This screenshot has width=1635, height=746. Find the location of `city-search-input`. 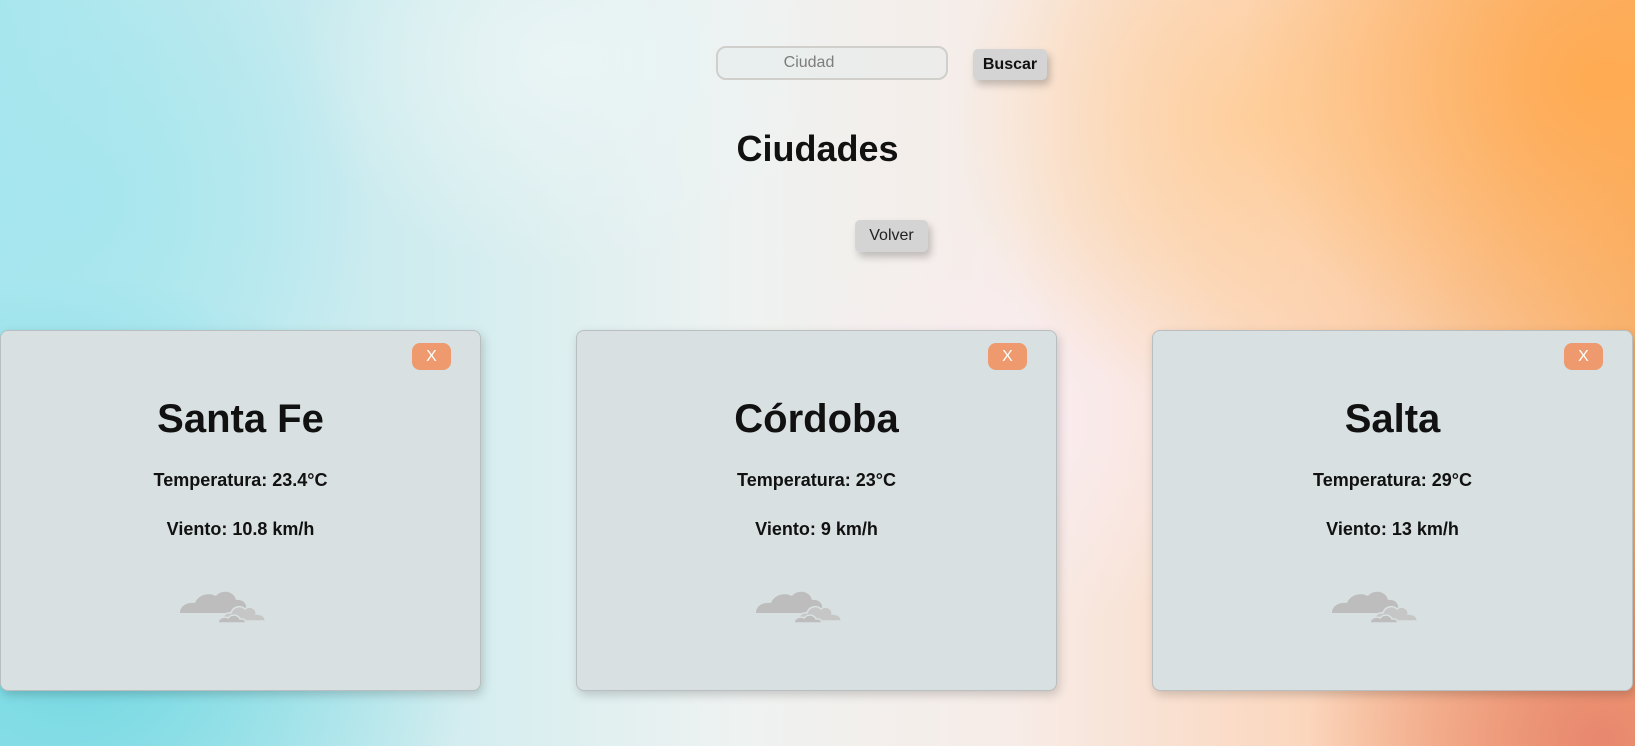

city-search-input is located at coordinates (832, 63).